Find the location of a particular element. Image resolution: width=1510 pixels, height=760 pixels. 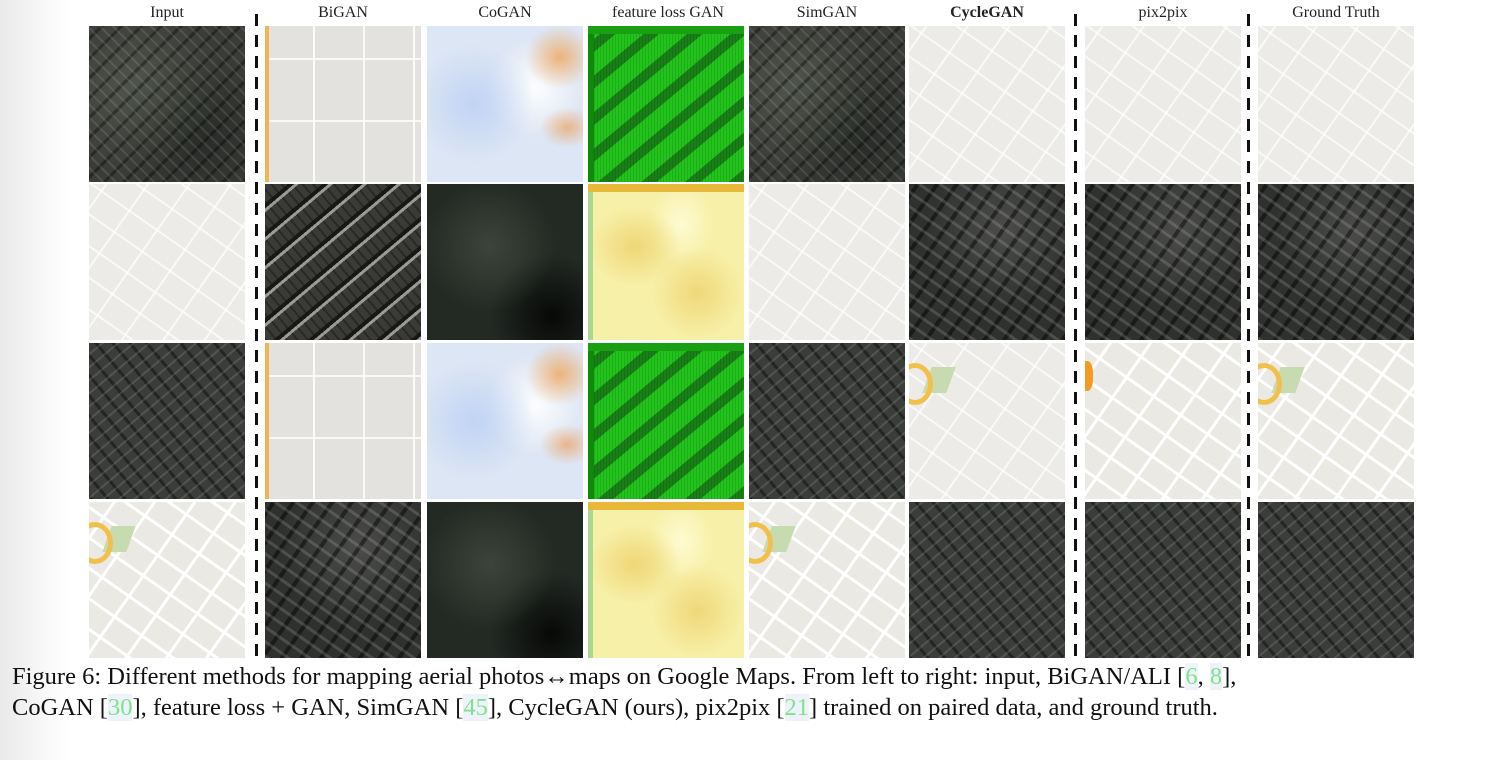

citation-link: 8 is located at coordinates (1216, 676).